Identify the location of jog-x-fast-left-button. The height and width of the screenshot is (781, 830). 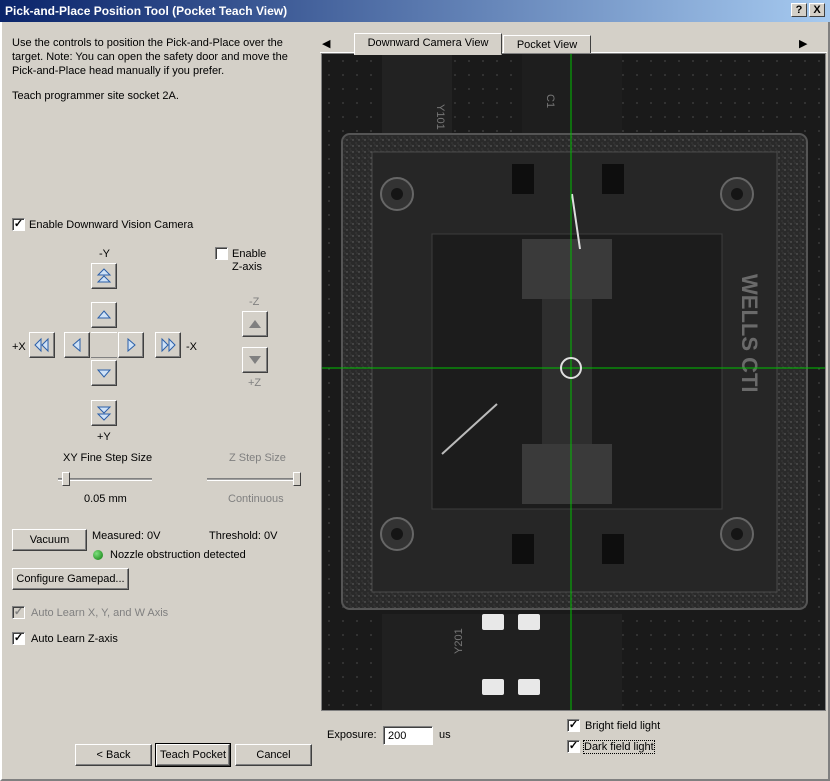
(42, 345).